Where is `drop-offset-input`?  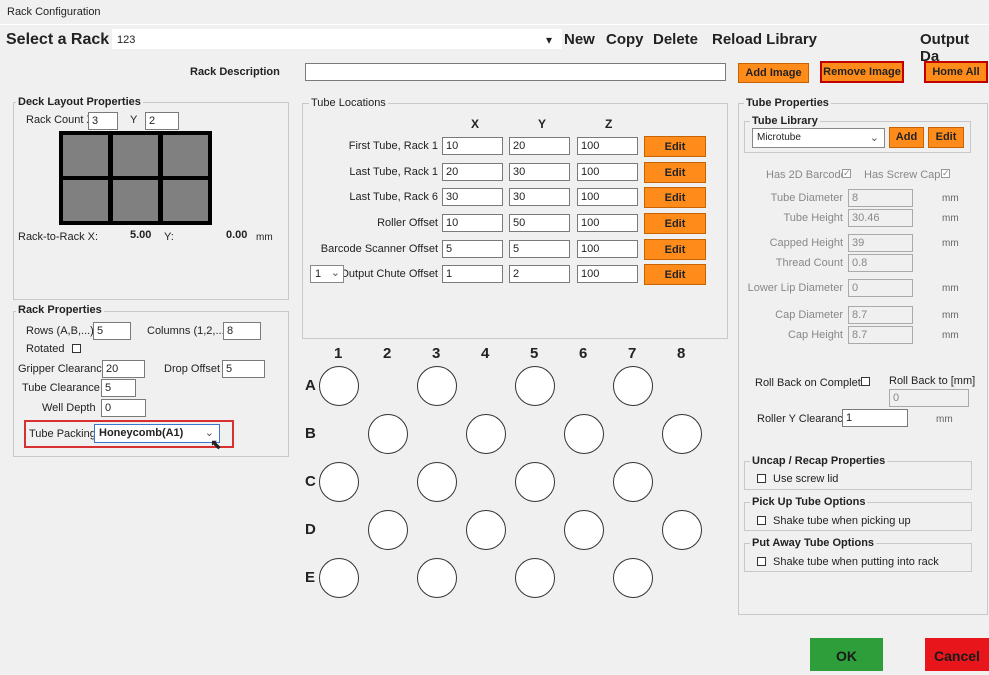 drop-offset-input is located at coordinates (243, 369).